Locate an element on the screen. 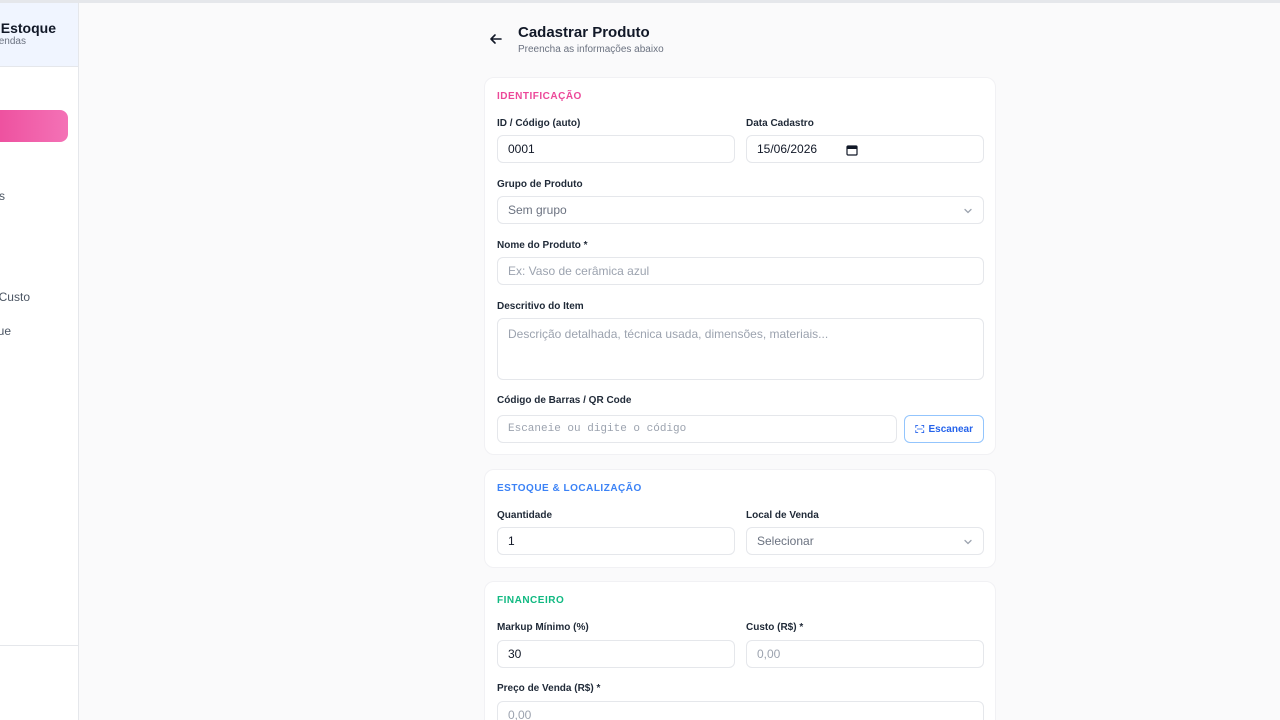 The height and width of the screenshot is (720, 1280). price-label: Preço de Venda (R$) * is located at coordinates (549, 688).